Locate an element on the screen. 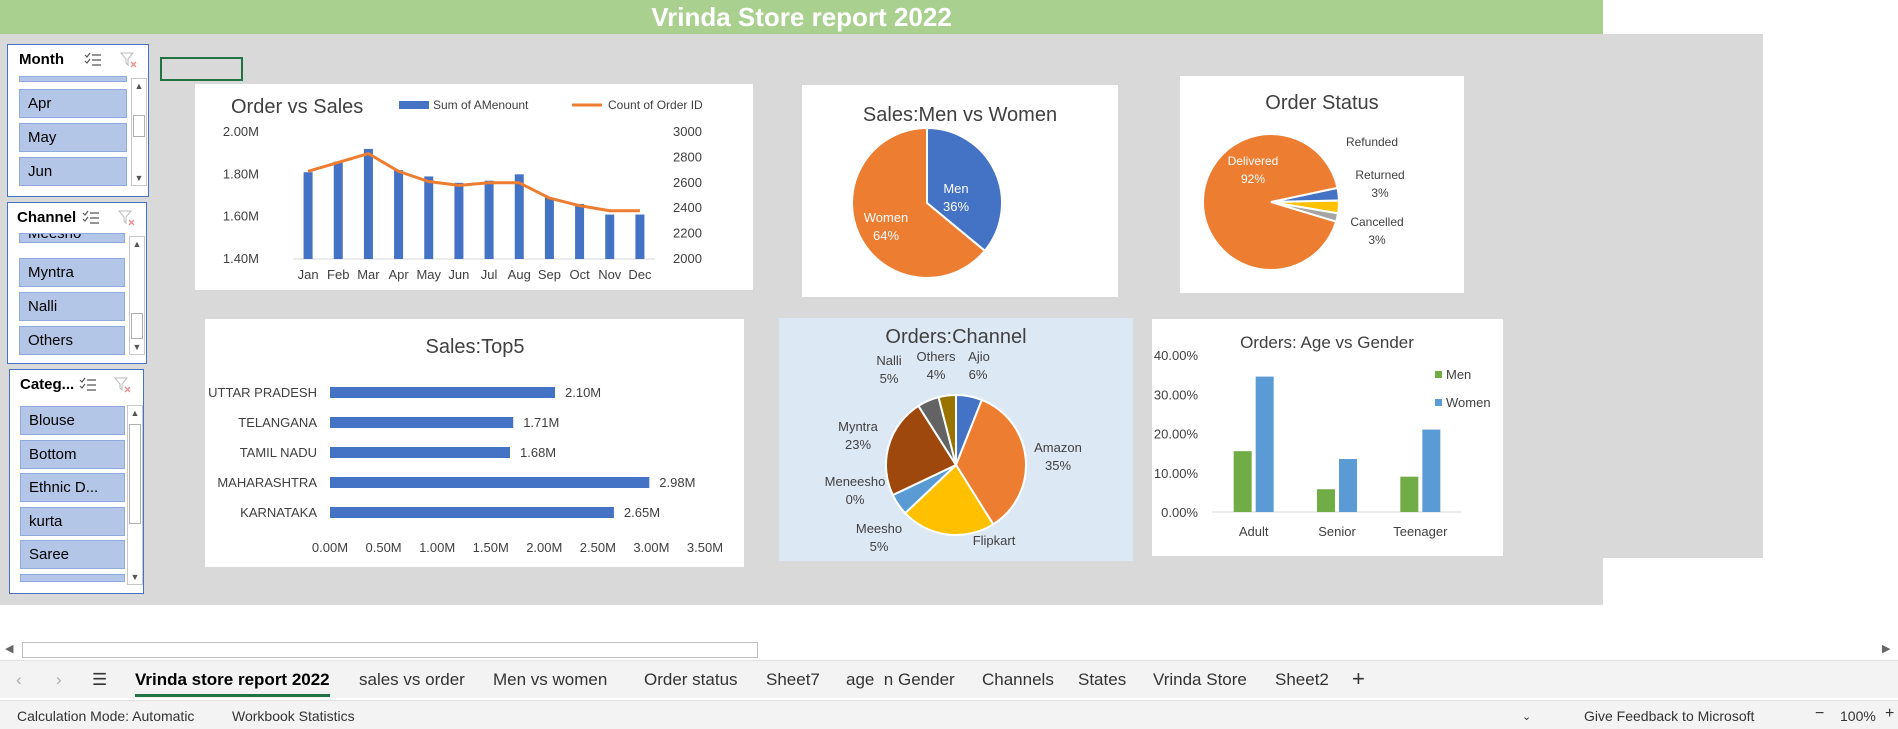  zoom-out-icon: − is located at coordinates (1819, 714).